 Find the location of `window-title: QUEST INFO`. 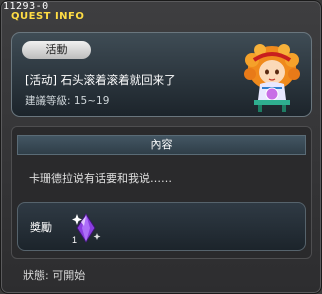

window-title: QUEST INFO is located at coordinates (48, 16).